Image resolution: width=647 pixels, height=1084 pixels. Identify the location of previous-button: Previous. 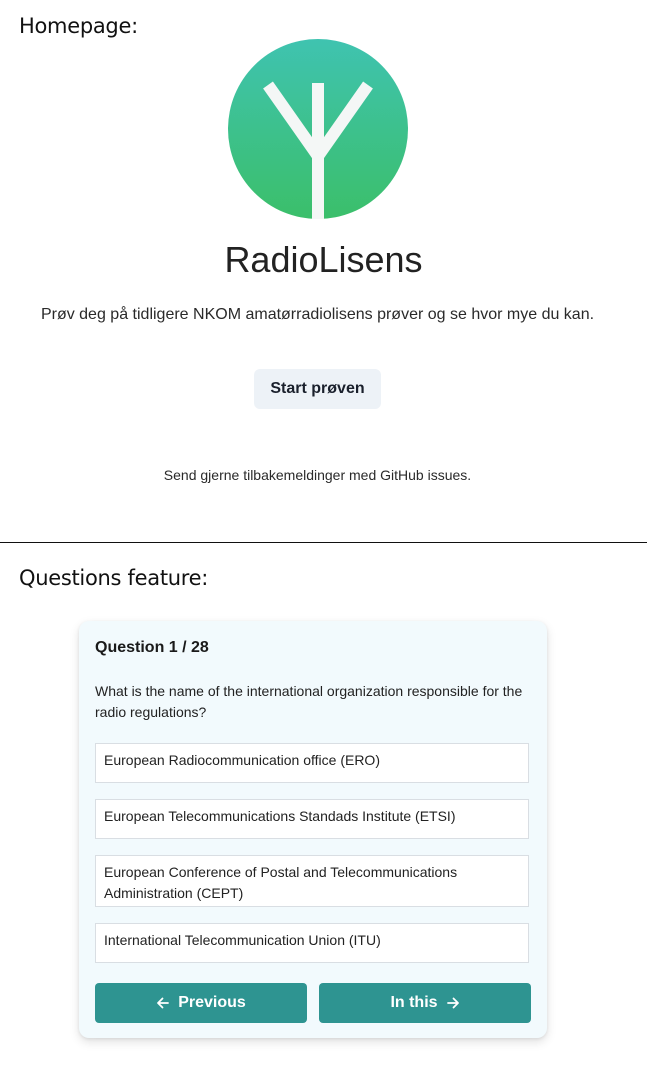
(201, 1003).